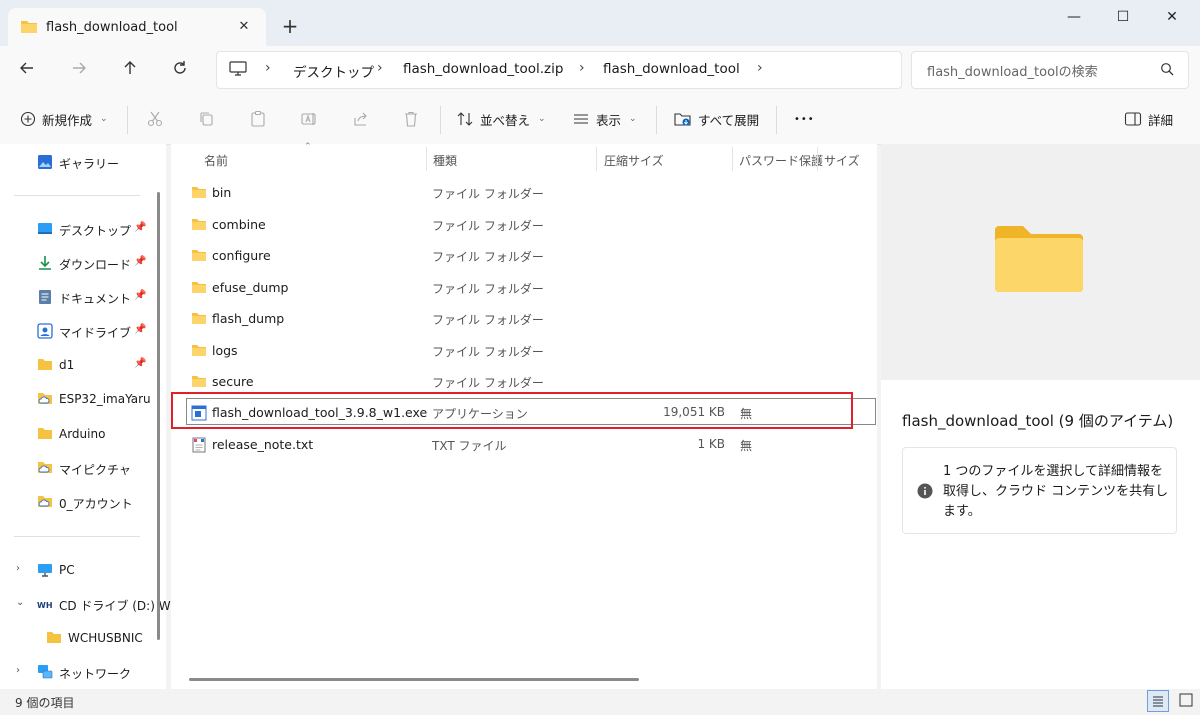  I want to click on breadcrumb-folder: flash_download_tool, so click(671, 69).